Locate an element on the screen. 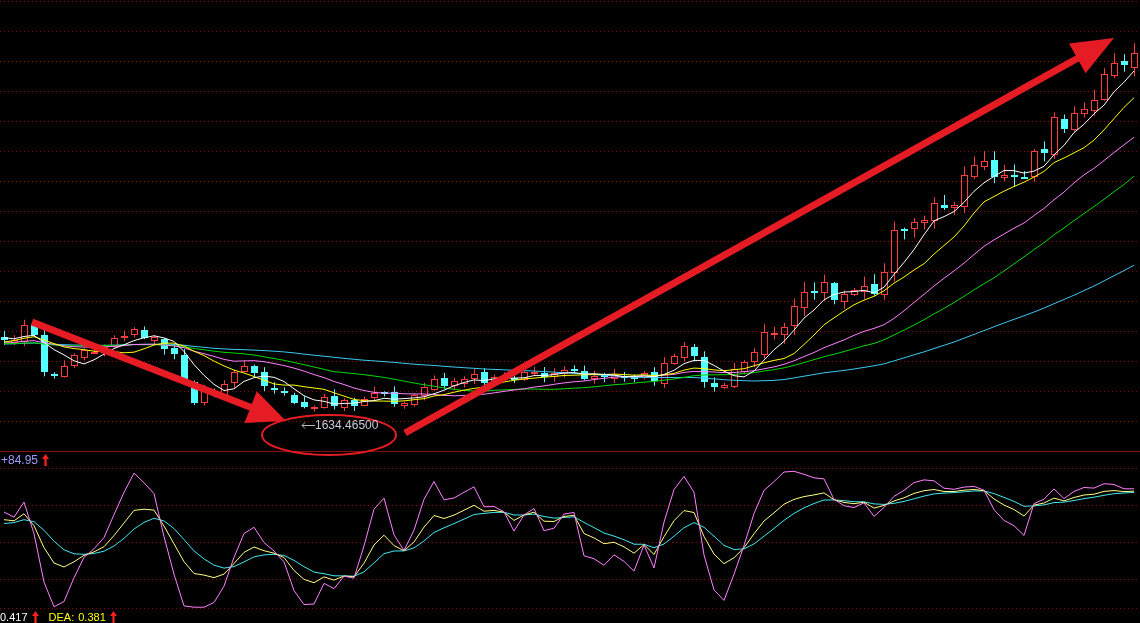  readout-label: DEA: is located at coordinates (61, 616).